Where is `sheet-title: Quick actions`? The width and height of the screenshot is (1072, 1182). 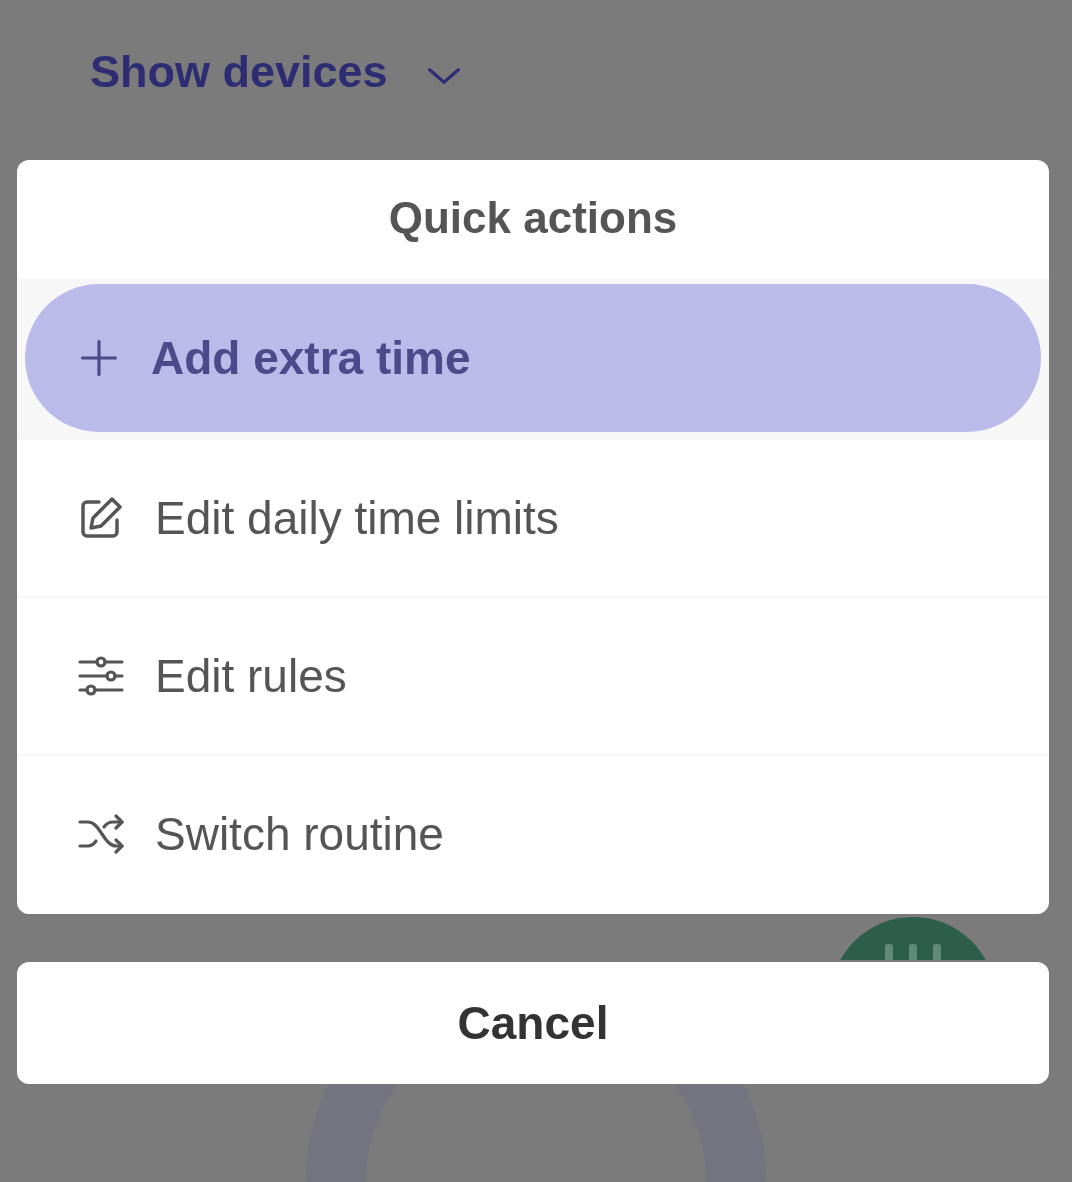 sheet-title: Quick actions is located at coordinates (533, 218).